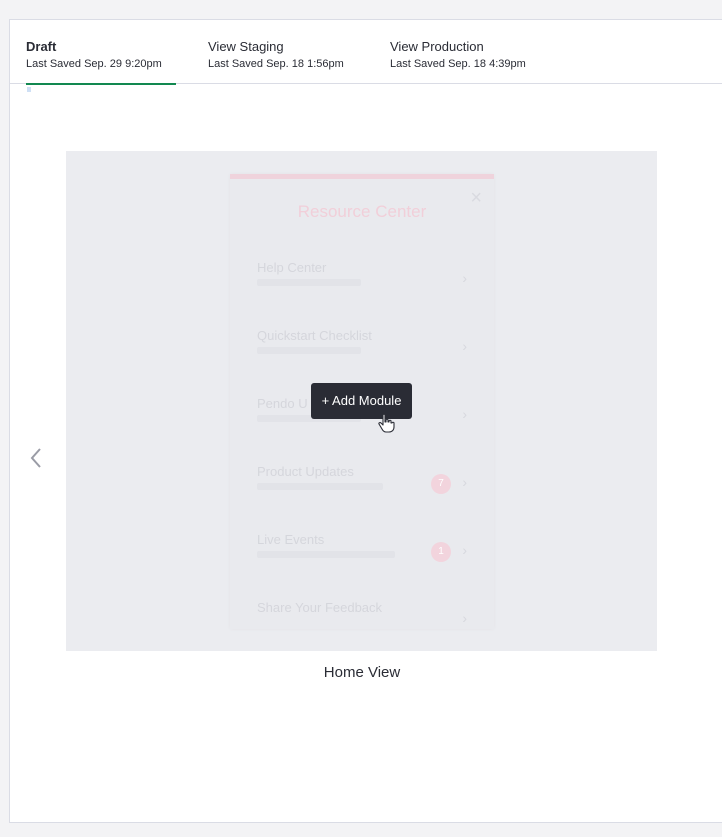 This screenshot has height=837, width=722. I want to click on resource-center-title: Resource Center, so click(362, 211).